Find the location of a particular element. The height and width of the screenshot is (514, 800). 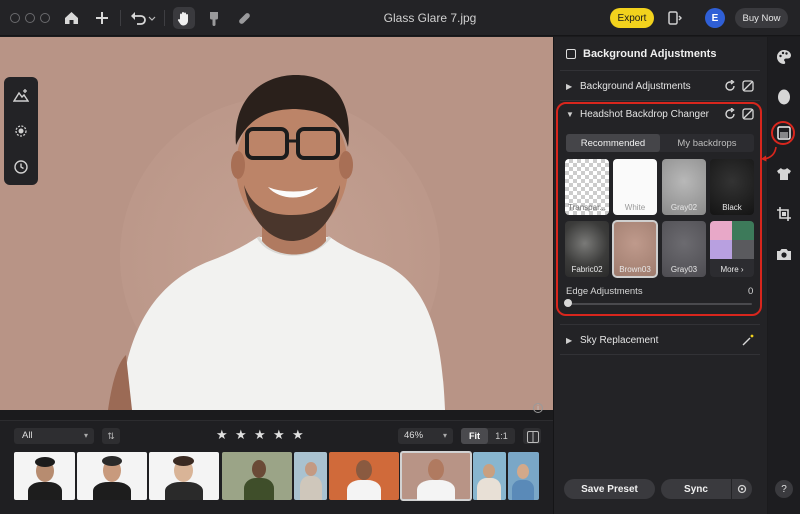

clothing-icon is located at coordinates (784, 174).